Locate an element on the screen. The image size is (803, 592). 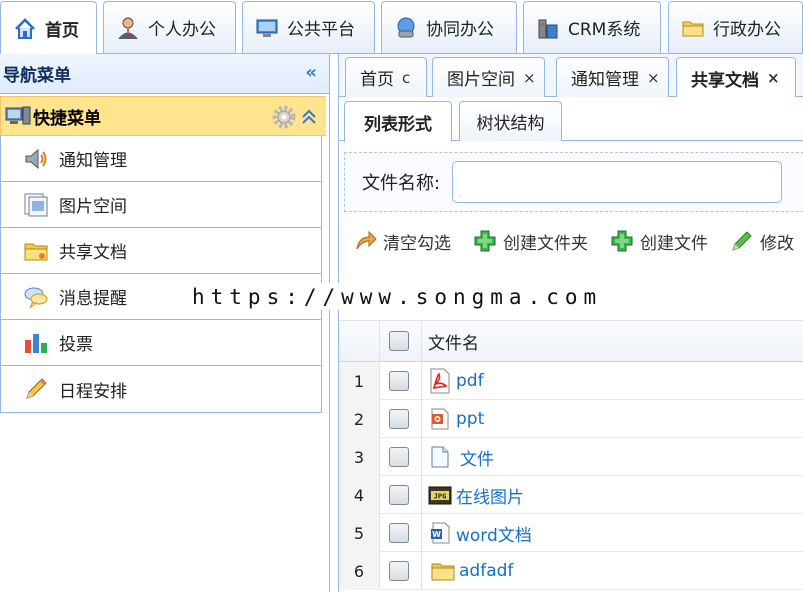
toolbar: 清空勾选 创建文件夹 创建文件 修改 is located at coordinates (571, 241).